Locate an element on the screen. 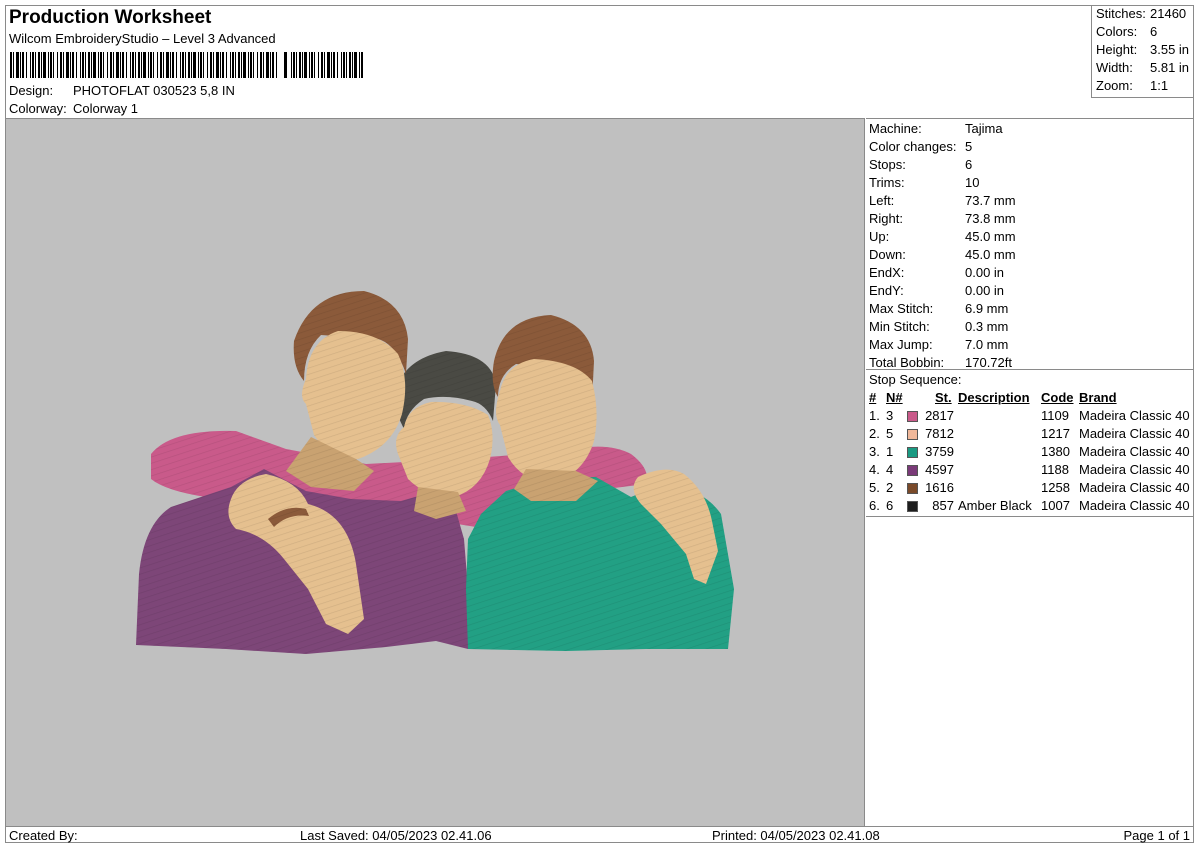  stat-colors: Colors: 6 is located at coordinates (1126, 33).